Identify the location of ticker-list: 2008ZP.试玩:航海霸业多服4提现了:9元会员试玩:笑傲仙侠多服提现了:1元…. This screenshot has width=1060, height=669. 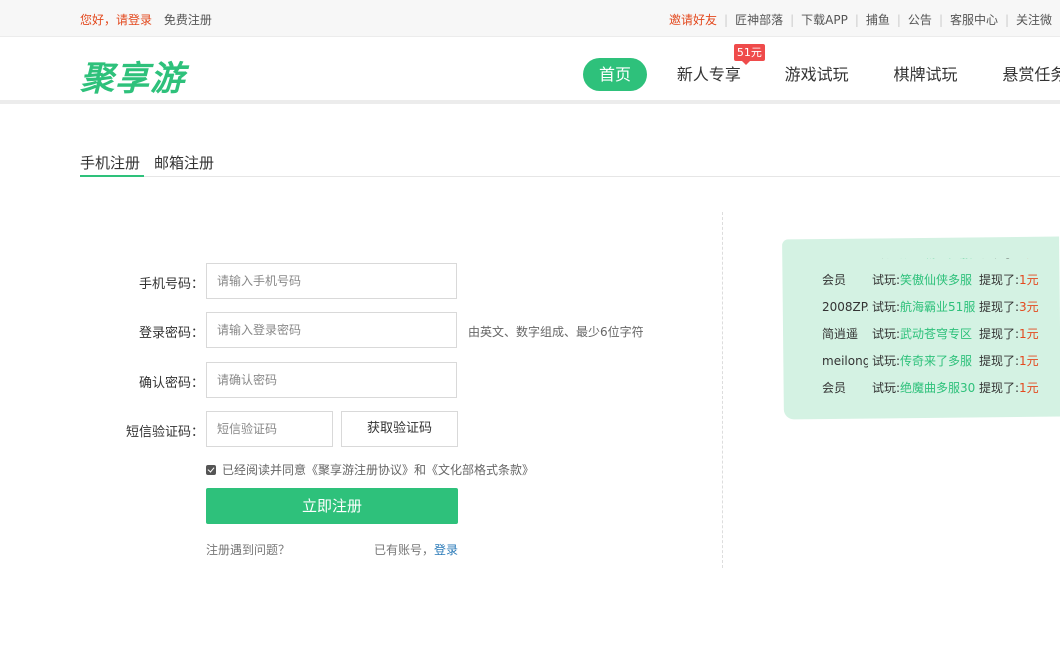
(941, 330).